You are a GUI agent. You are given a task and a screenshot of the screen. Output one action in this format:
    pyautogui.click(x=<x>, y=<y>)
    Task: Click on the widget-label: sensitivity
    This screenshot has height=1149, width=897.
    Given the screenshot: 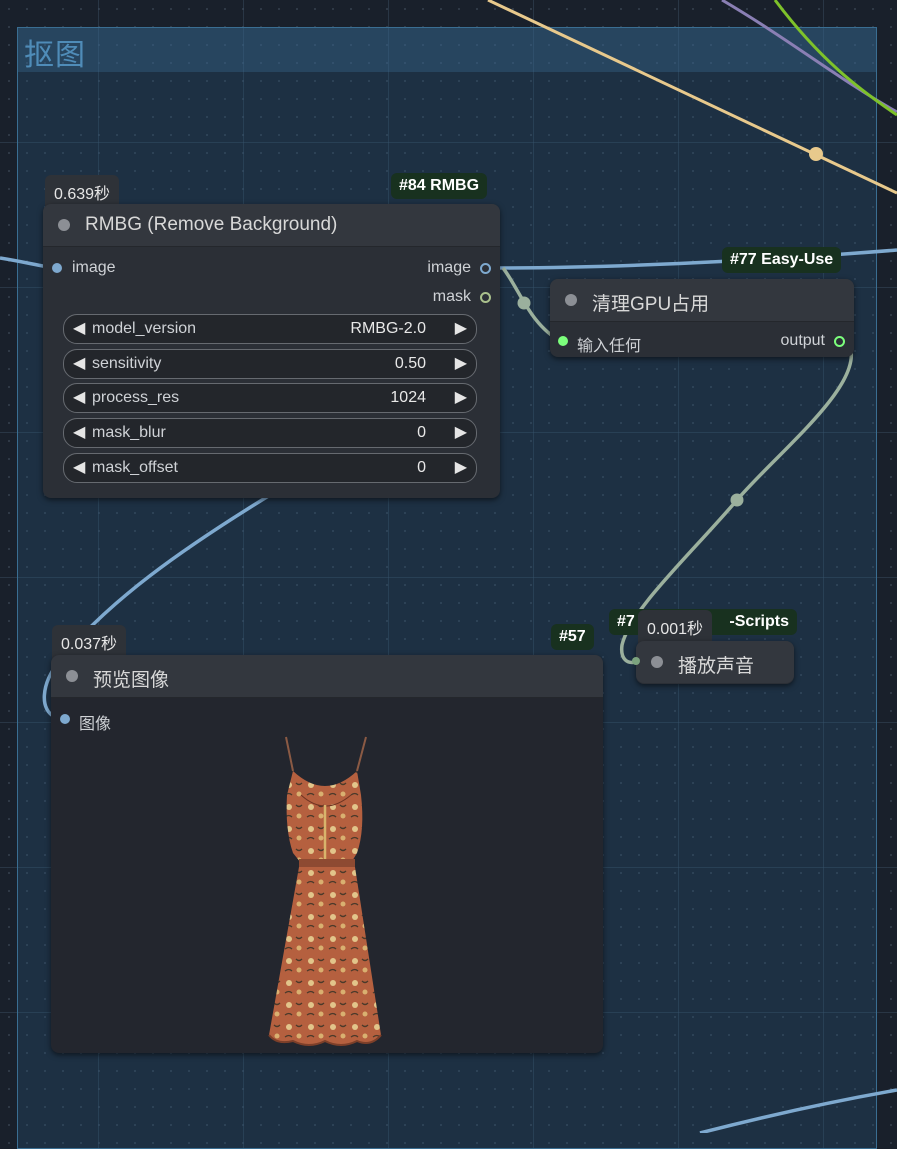 What is the action you would take?
    pyautogui.click(x=127, y=363)
    